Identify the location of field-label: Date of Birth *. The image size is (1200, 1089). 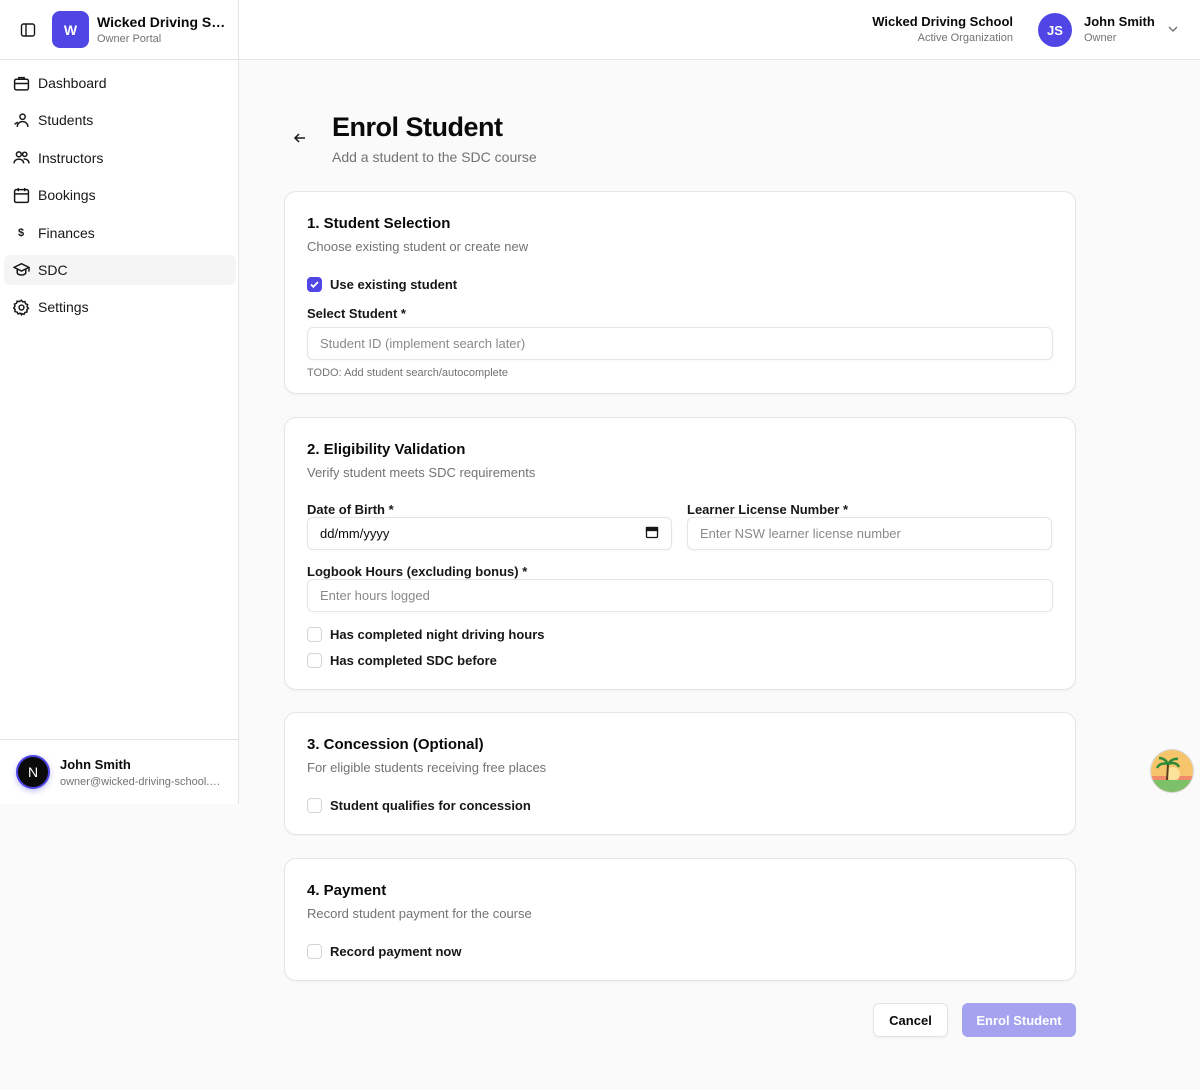
(350, 509).